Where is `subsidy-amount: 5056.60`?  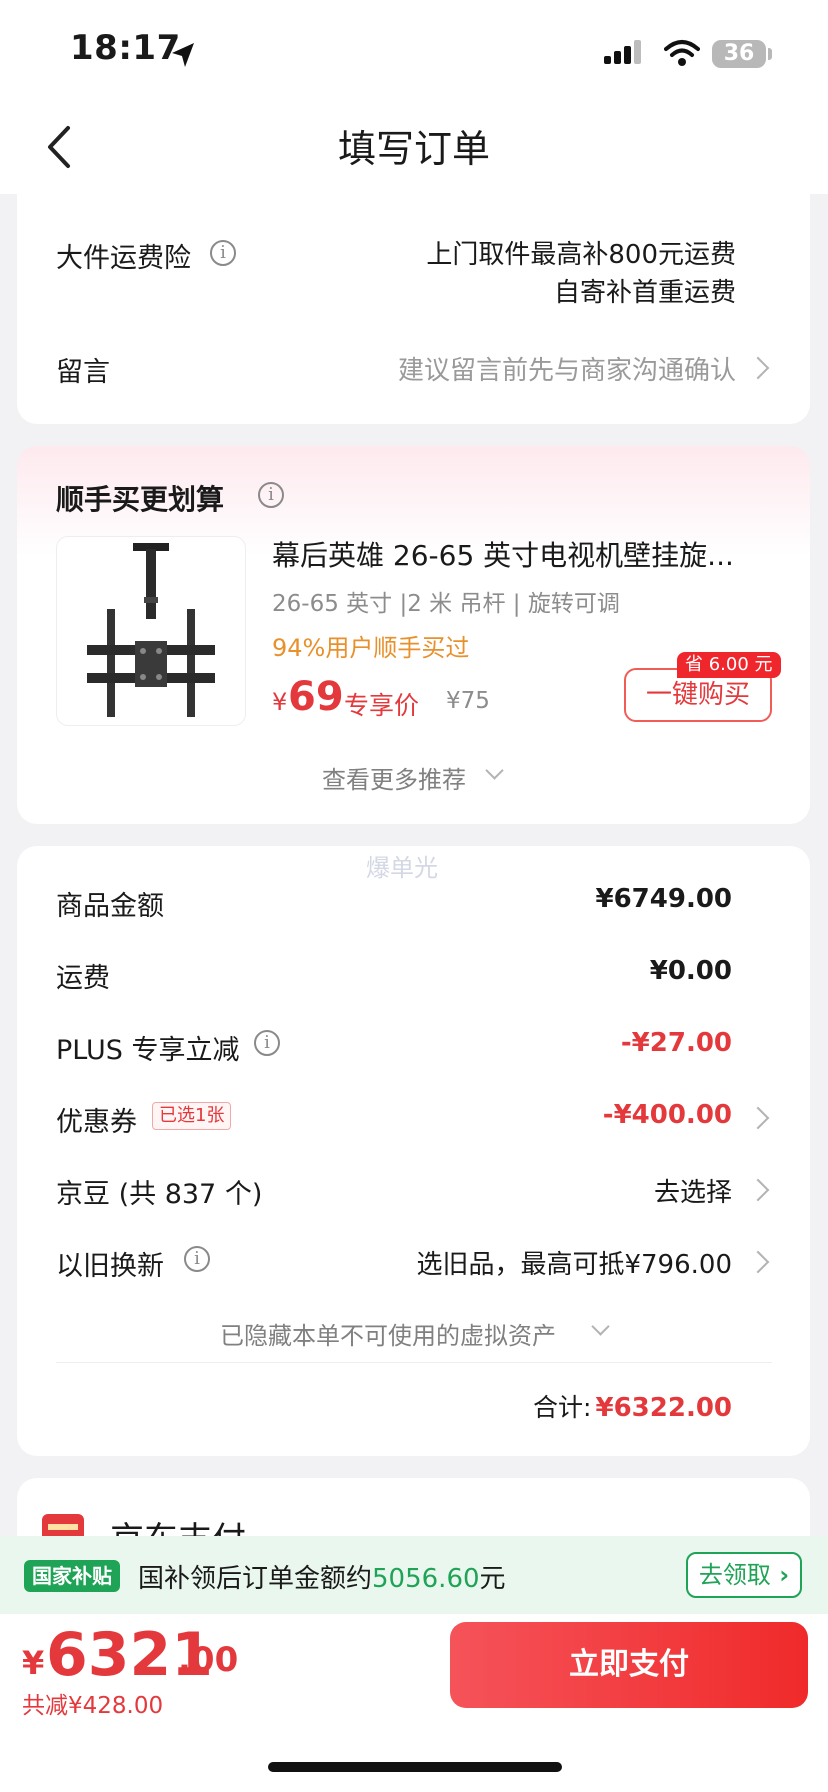 subsidy-amount: 5056.60 is located at coordinates (426, 1579).